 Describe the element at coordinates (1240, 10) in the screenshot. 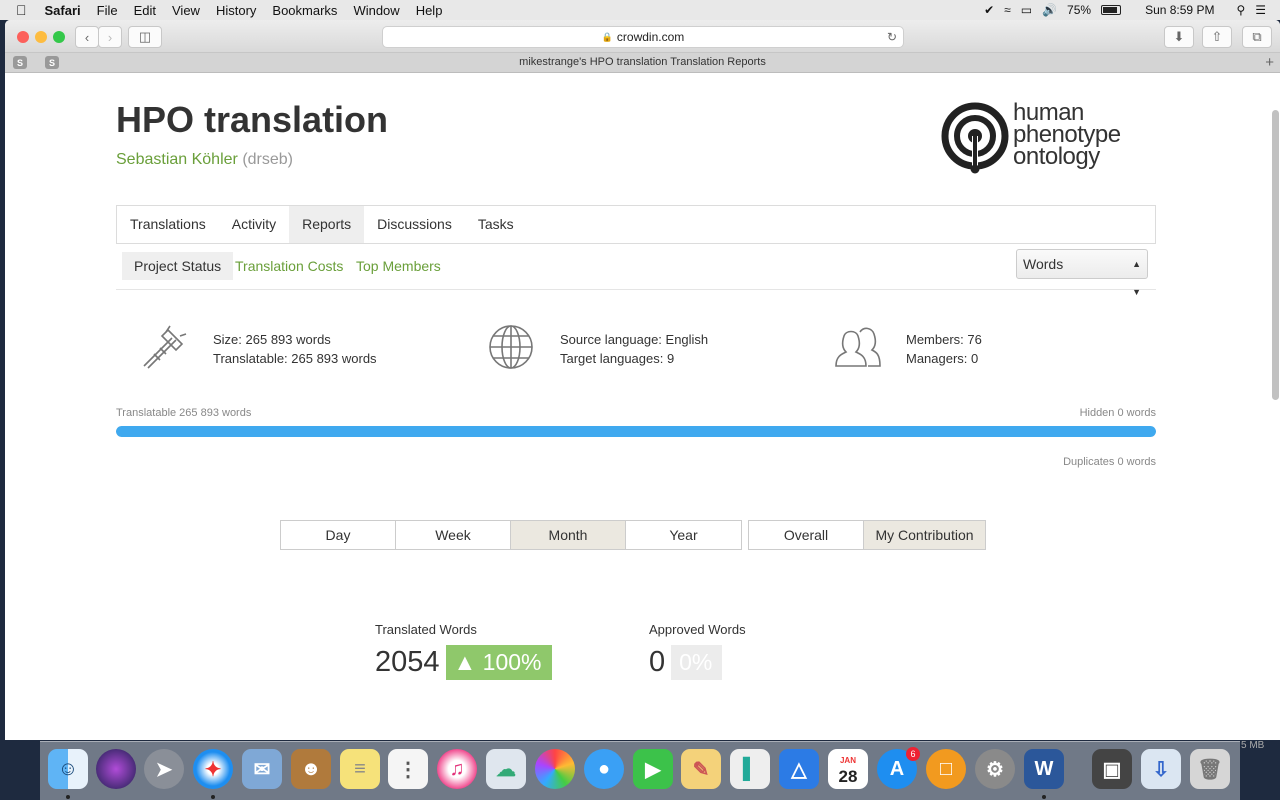

I see `spotlight-icon: ⚲` at that location.